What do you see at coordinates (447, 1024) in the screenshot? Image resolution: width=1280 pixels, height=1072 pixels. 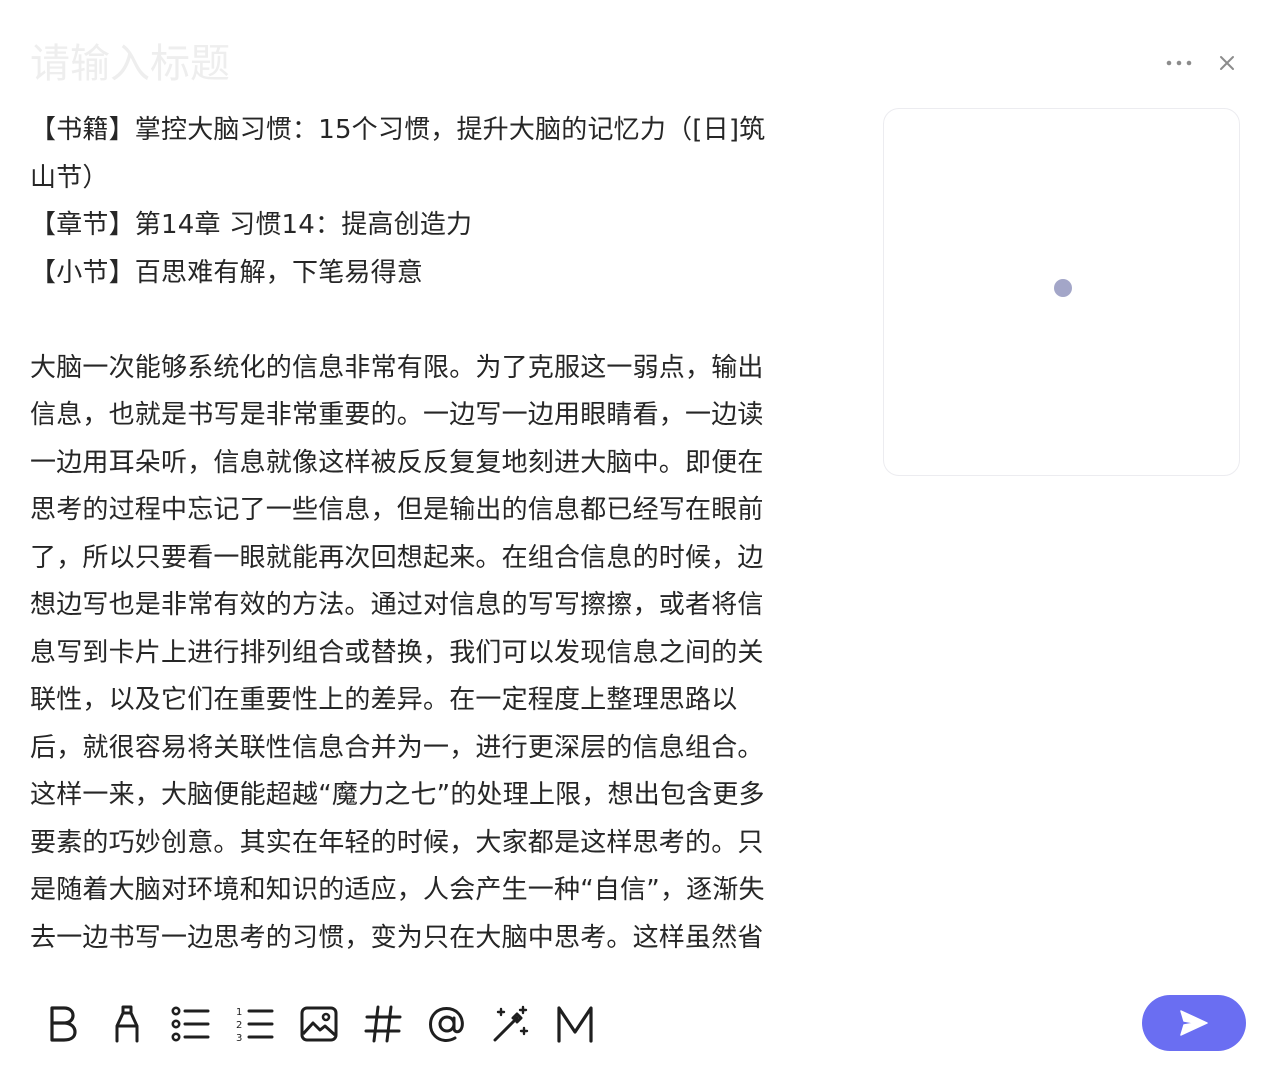 I see `mention-icon` at bounding box center [447, 1024].